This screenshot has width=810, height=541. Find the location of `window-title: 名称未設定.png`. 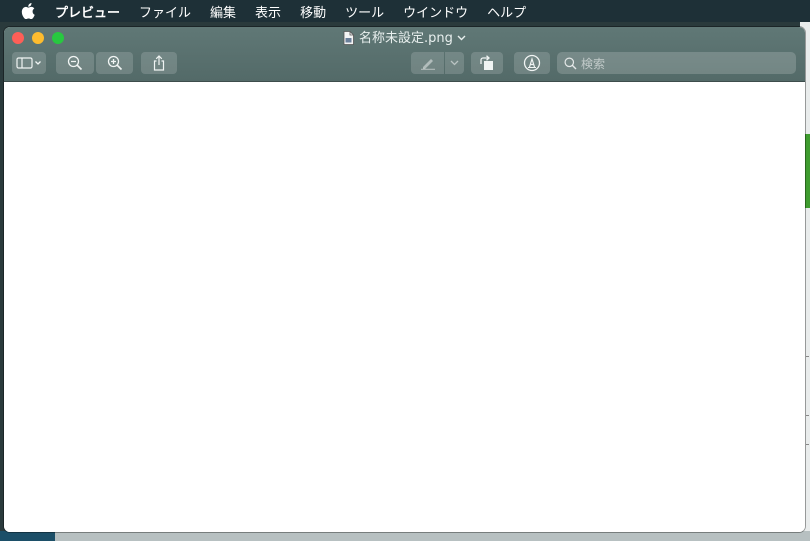

window-title: 名称未設定.png is located at coordinates (404, 40).